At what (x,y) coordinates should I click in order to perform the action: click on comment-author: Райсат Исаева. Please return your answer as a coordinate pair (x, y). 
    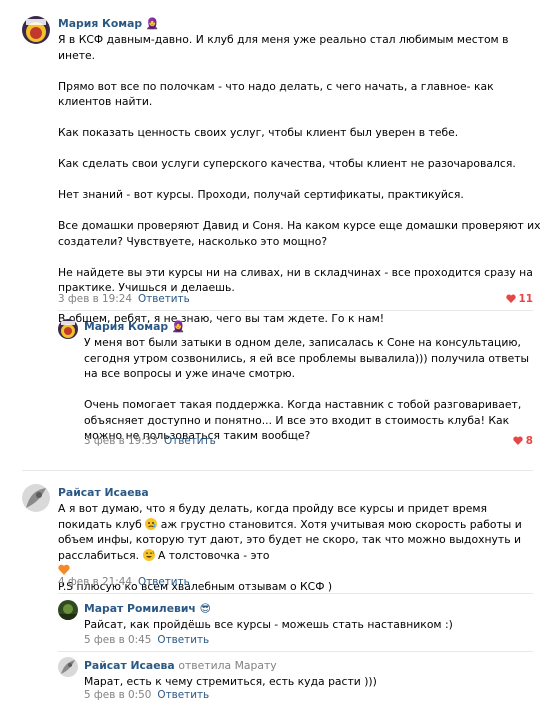
    Looking at the image, I should click on (103, 493).